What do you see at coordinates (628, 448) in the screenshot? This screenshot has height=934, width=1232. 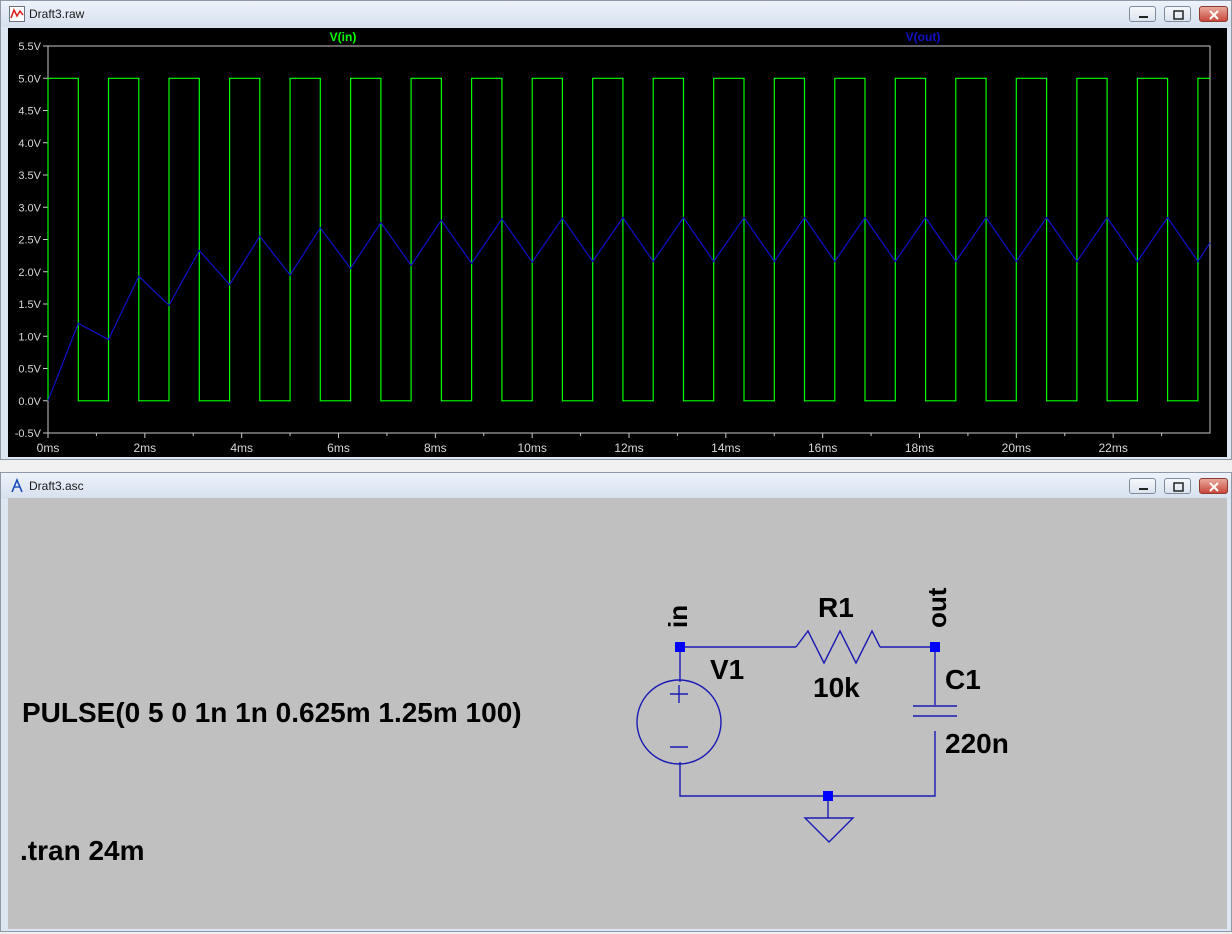 I see `x-tick-label: 12ms` at bounding box center [628, 448].